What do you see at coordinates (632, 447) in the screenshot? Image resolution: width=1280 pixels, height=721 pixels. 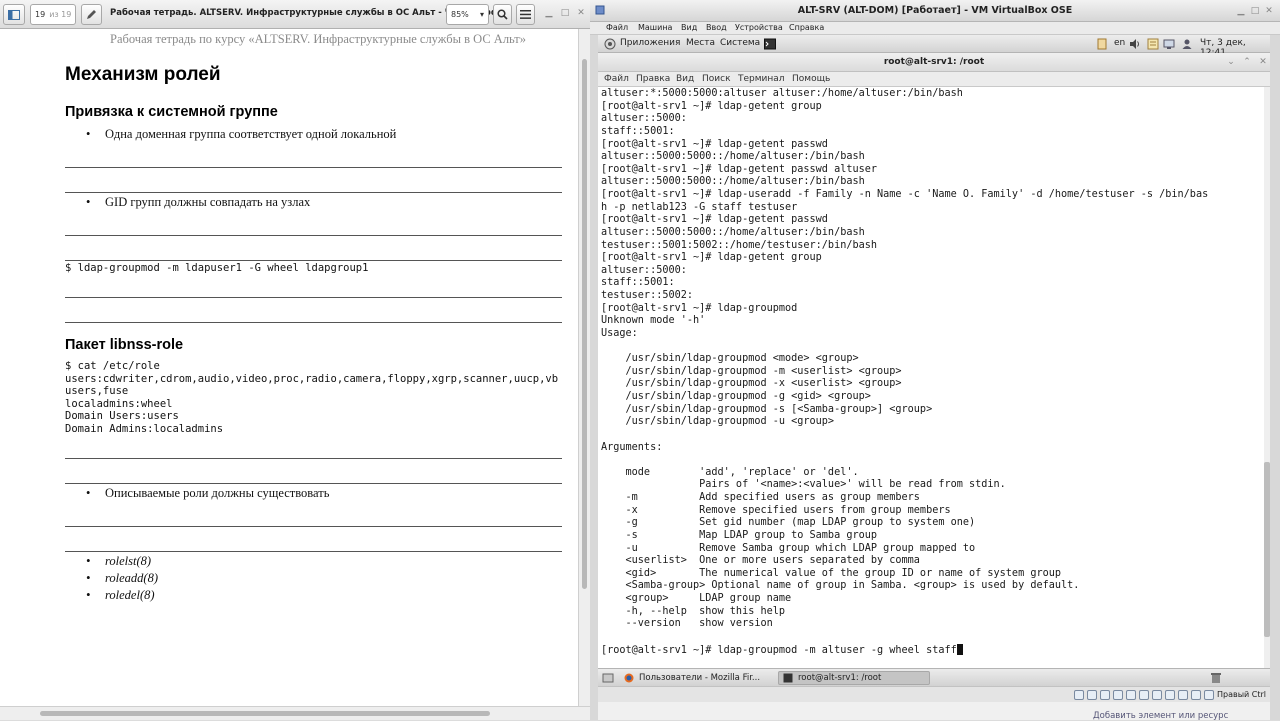 I see `terminal-line: Arguments:` at bounding box center [632, 447].